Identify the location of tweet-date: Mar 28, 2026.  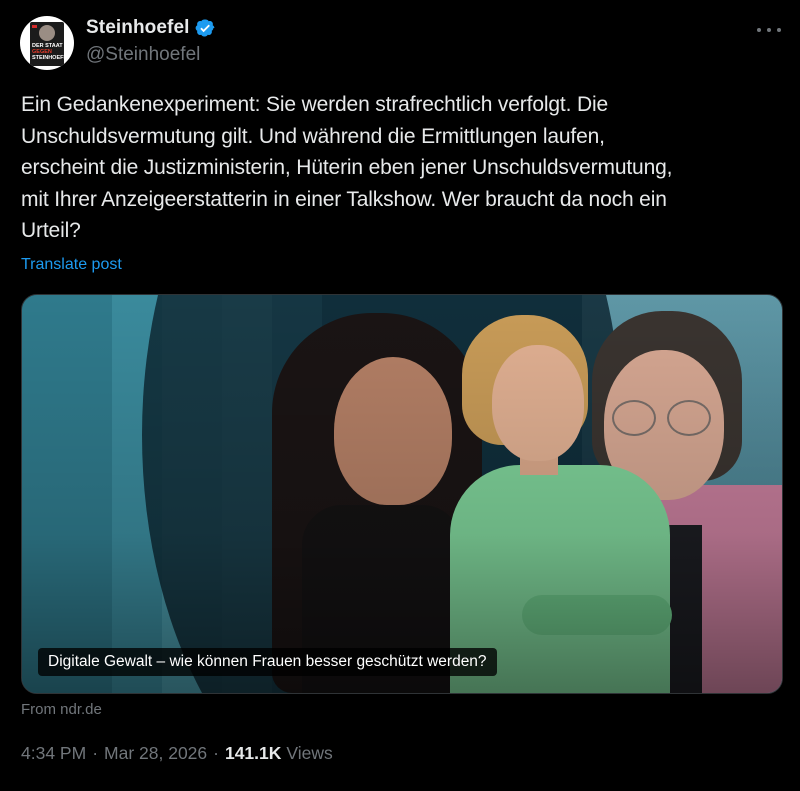
(155, 753).